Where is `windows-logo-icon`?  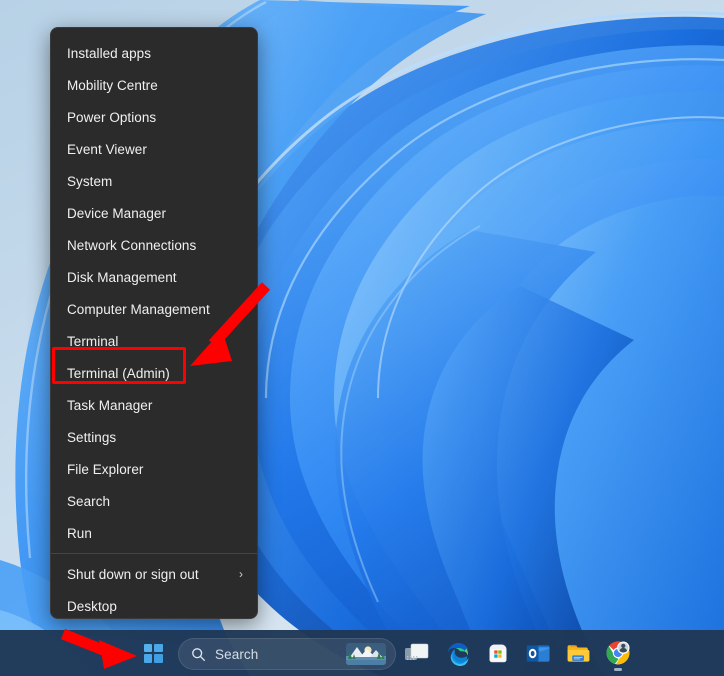 windows-logo-icon is located at coordinates (153, 653).